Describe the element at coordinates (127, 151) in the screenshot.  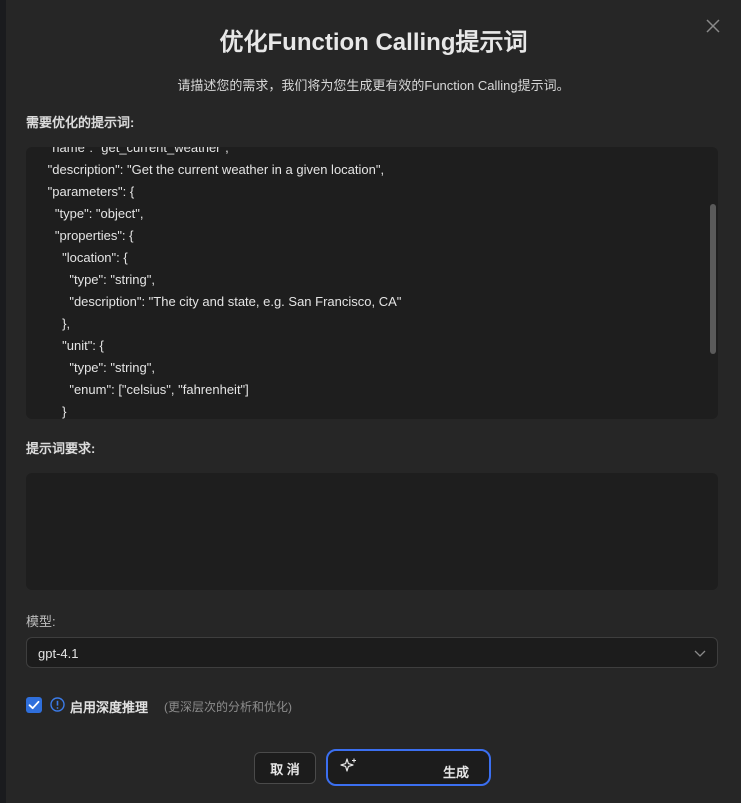
I see `code-line: "name": "get_current_weather",` at that location.